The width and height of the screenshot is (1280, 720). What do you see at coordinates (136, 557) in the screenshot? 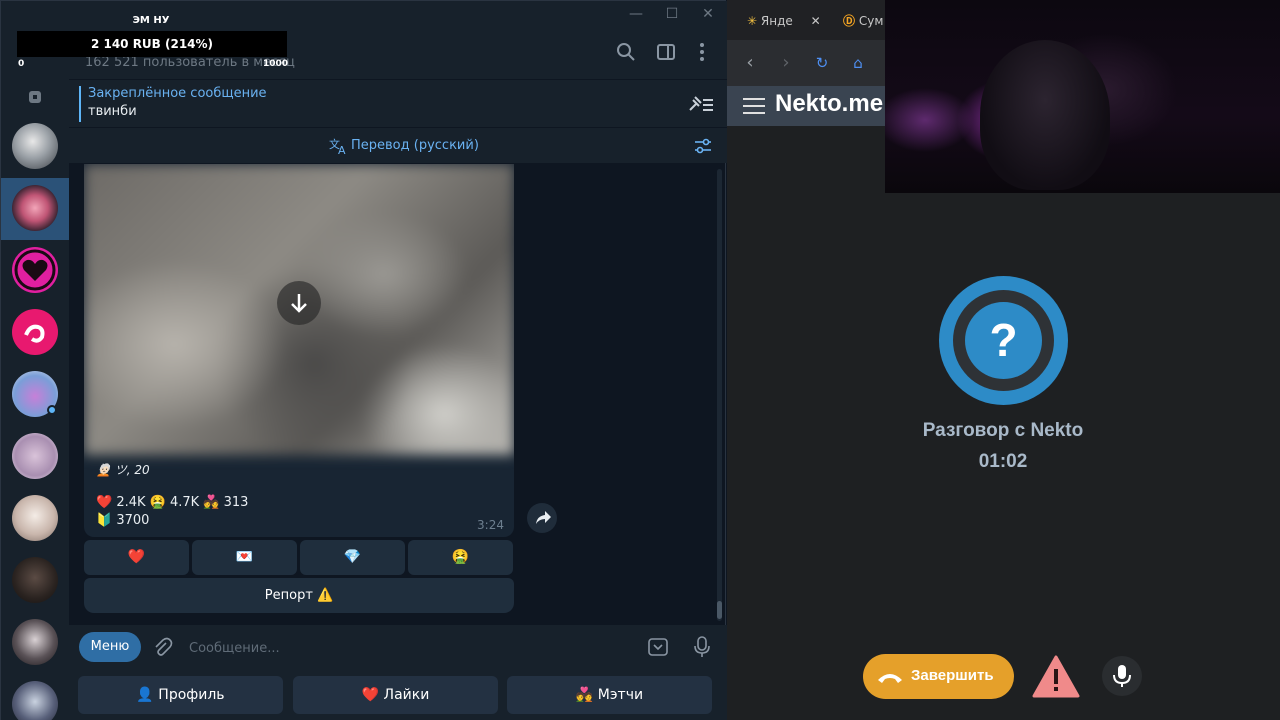
I see `inline-button-like: ❤️` at bounding box center [136, 557].